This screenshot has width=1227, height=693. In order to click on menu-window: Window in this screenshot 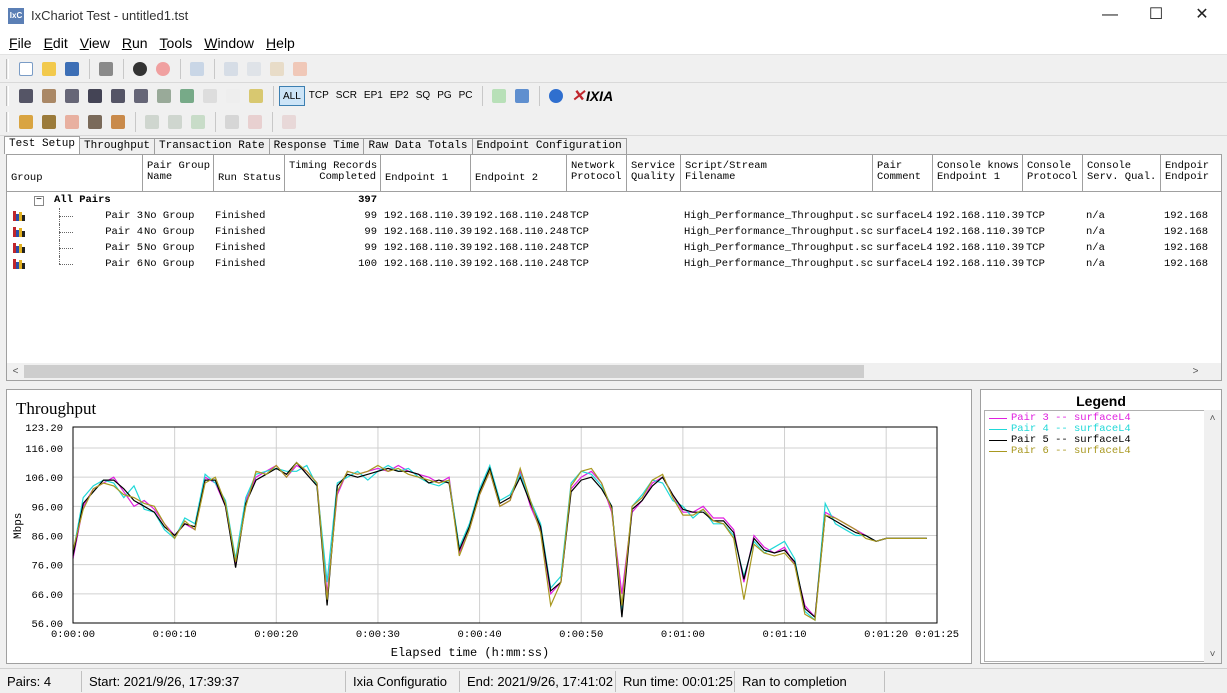, I will do `click(229, 43)`.